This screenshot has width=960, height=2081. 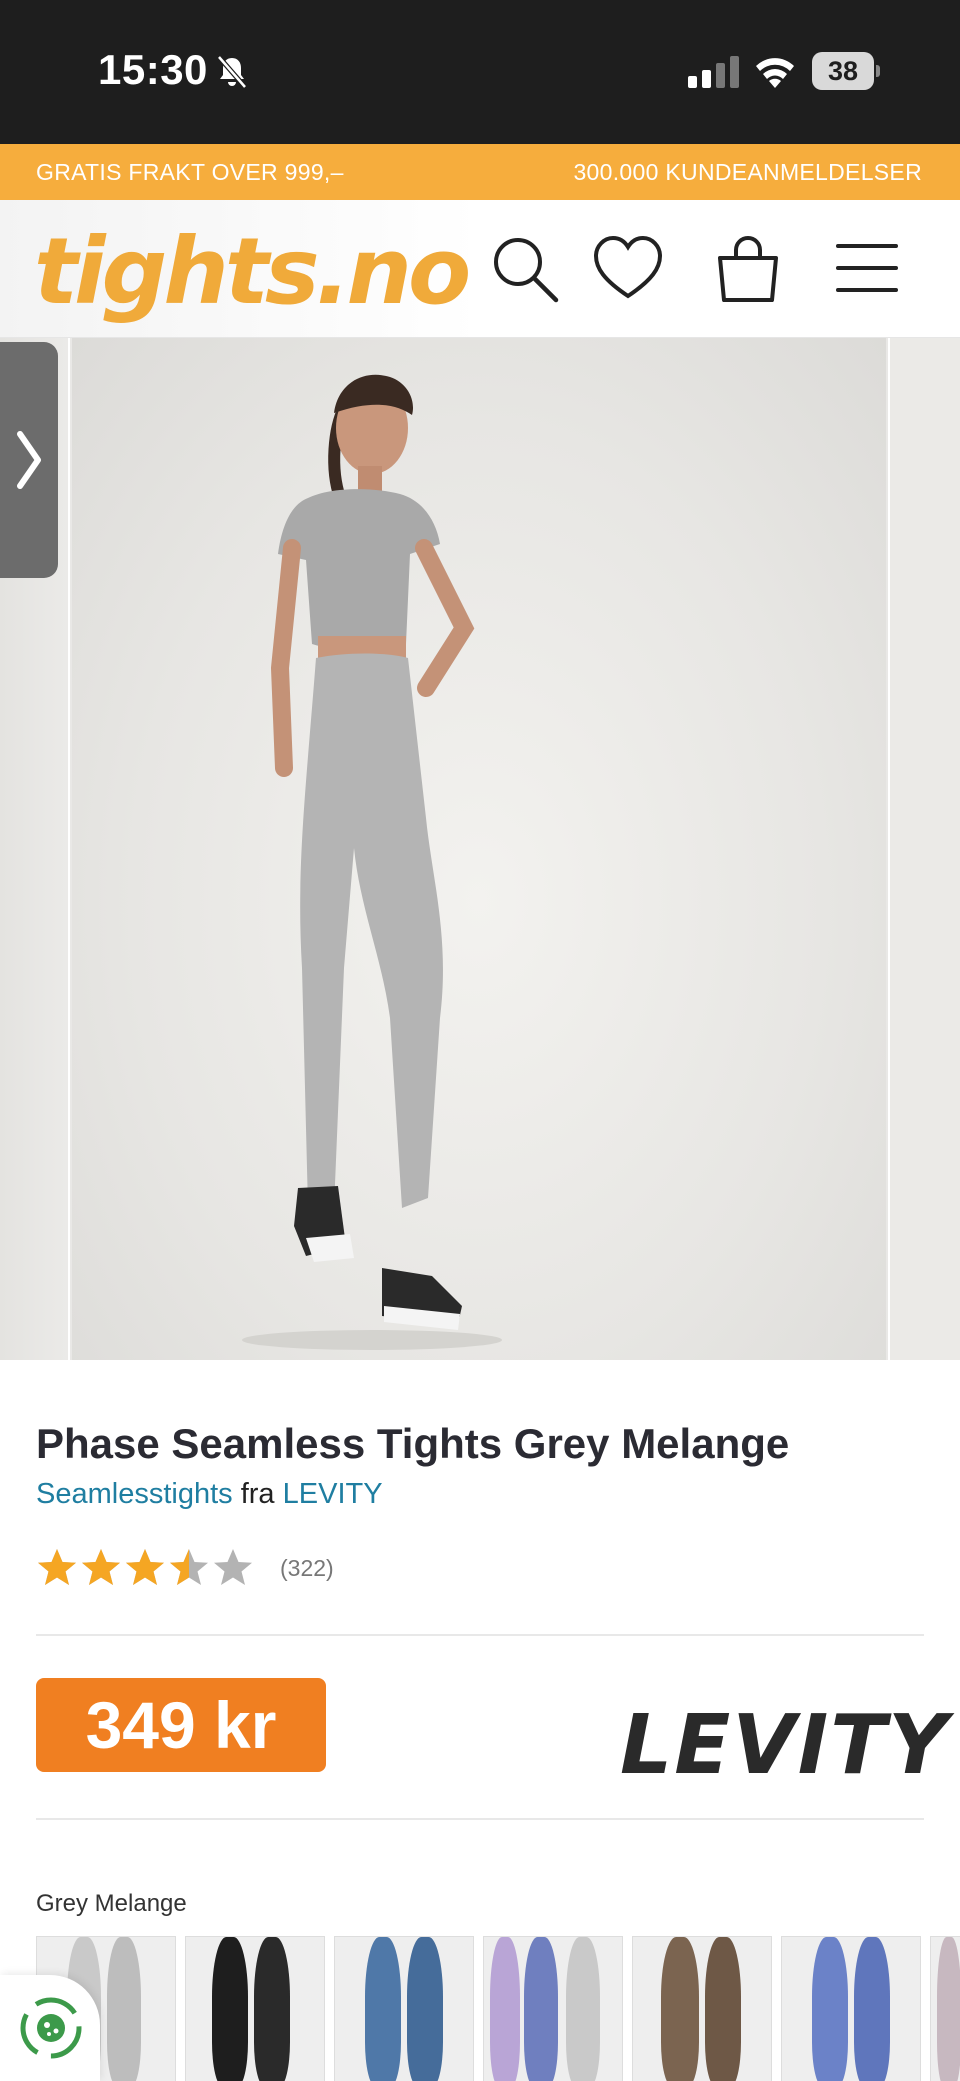 What do you see at coordinates (333, 1494) in the screenshot?
I see `brand-link: LEVITY` at bounding box center [333, 1494].